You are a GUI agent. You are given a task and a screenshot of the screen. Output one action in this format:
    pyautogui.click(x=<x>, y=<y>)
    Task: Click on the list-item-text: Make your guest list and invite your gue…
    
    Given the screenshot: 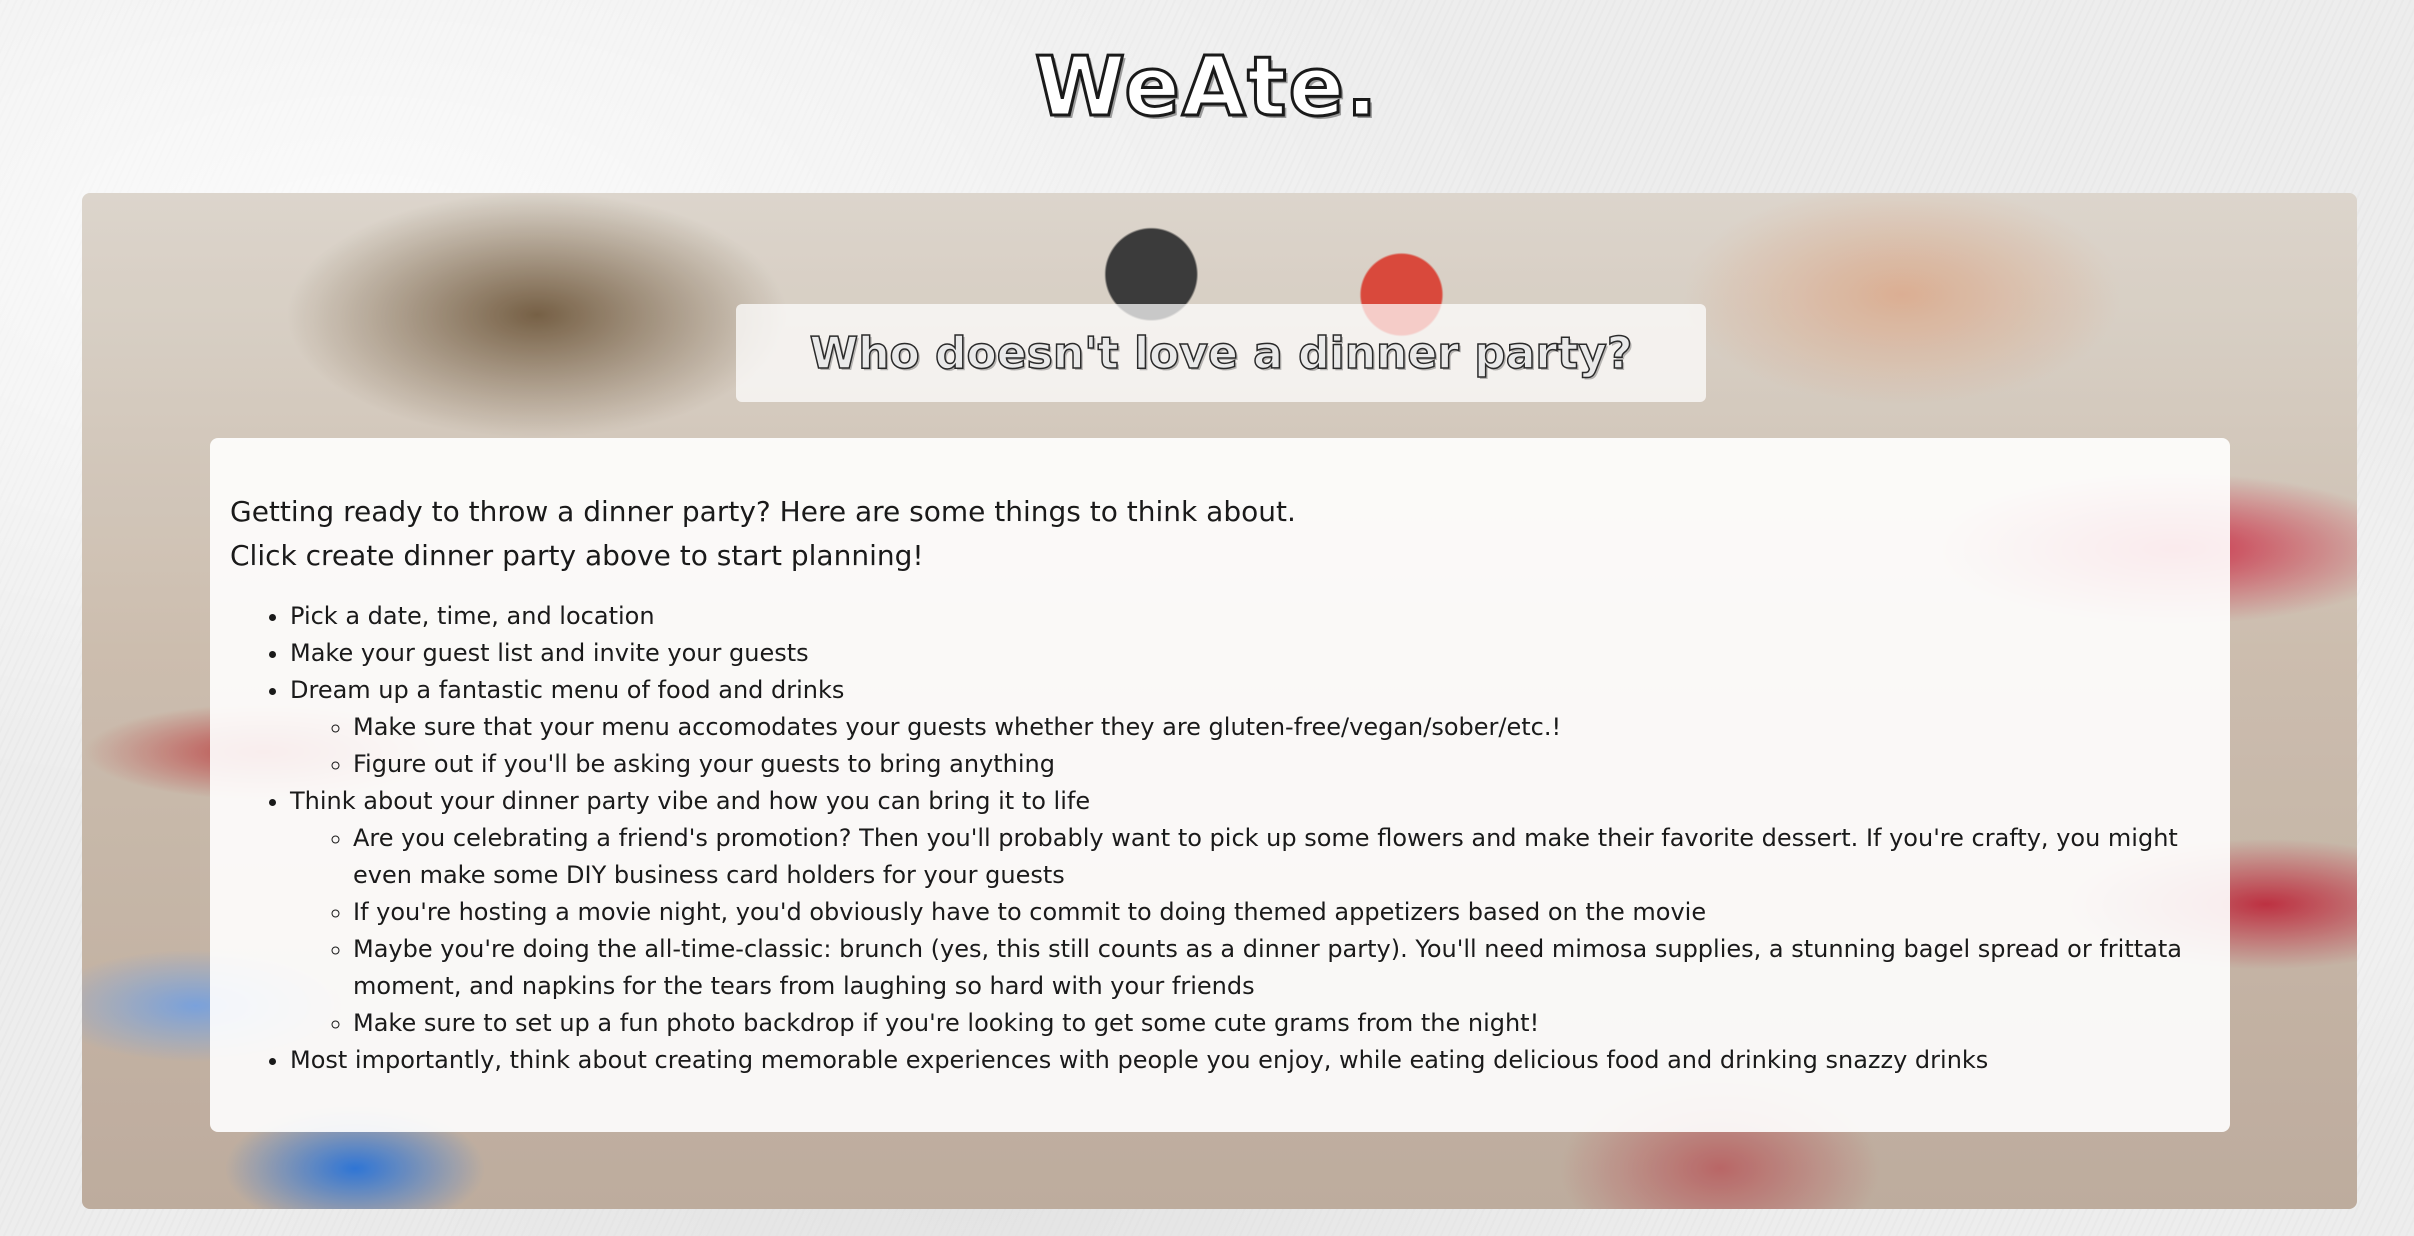 What is the action you would take?
    pyautogui.click(x=549, y=653)
    